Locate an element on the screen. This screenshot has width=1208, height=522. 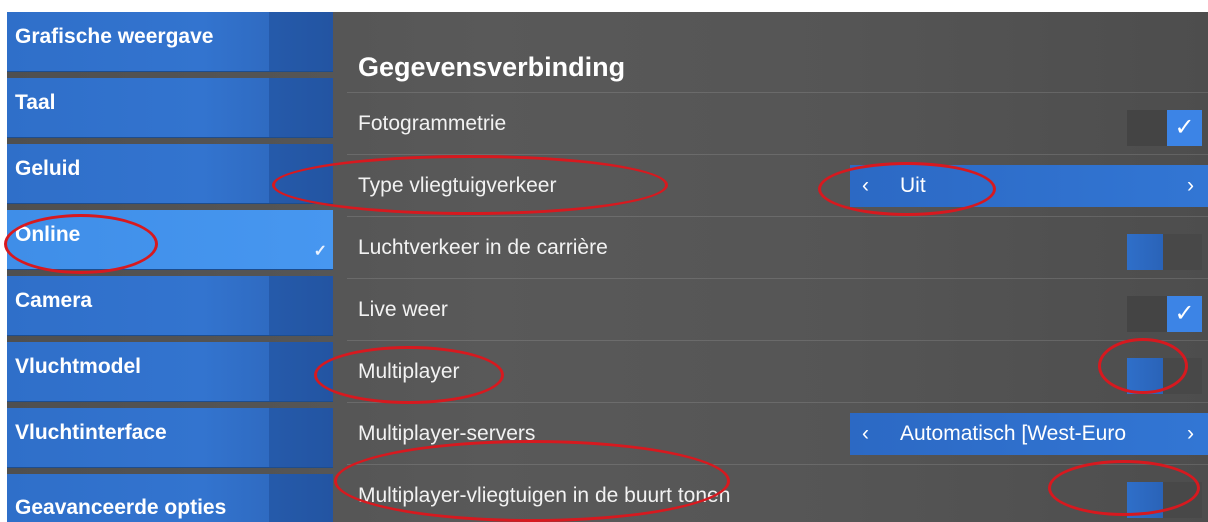
setting-label: Multiplayer-servers is located at coordinates (447, 433).